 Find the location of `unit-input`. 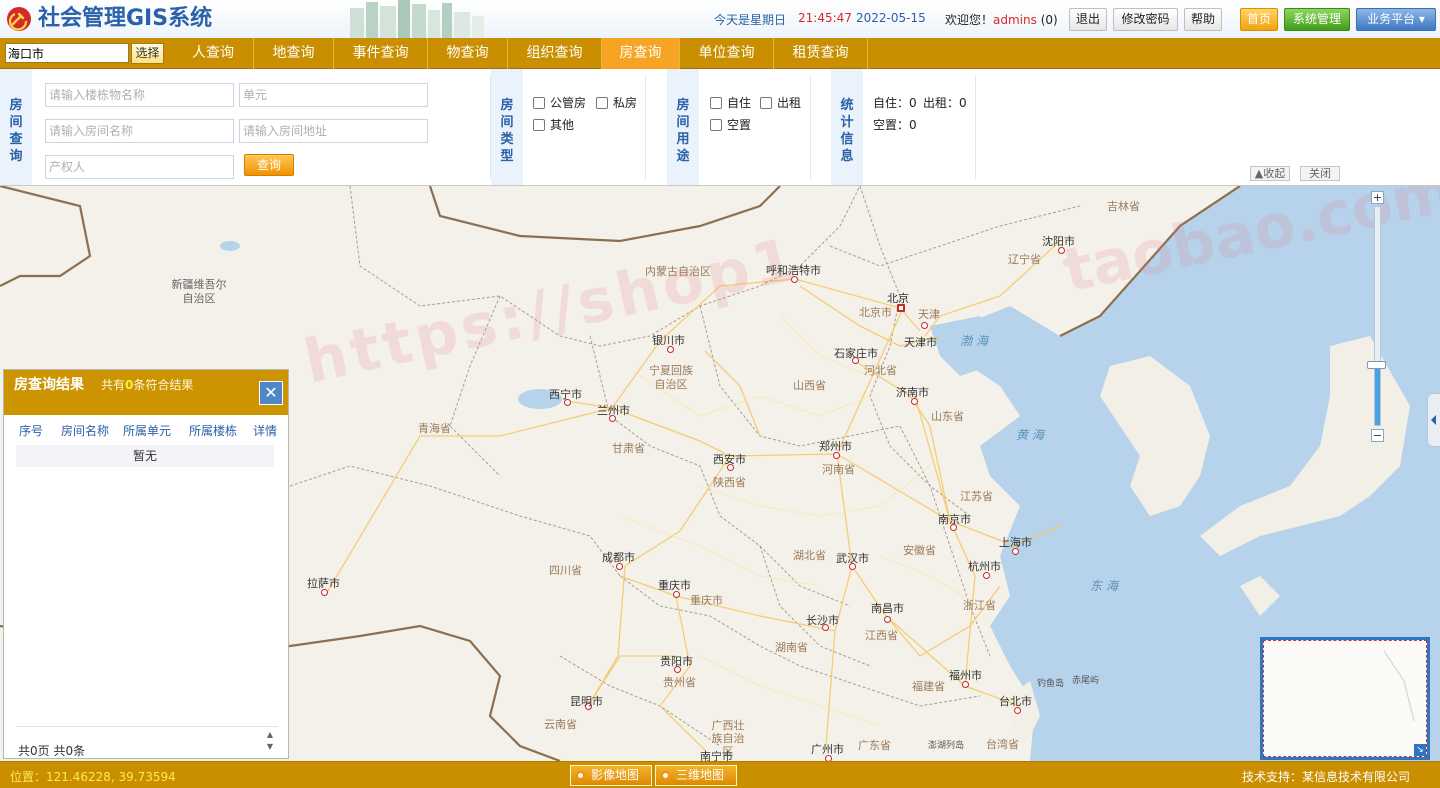

unit-input is located at coordinates (333, 95).